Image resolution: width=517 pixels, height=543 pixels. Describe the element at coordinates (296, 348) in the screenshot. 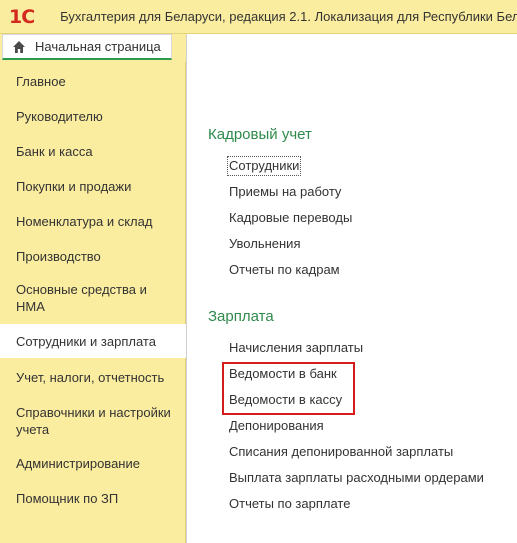

I see `link-salary-accruals: Начисления зарплаты` at that location.